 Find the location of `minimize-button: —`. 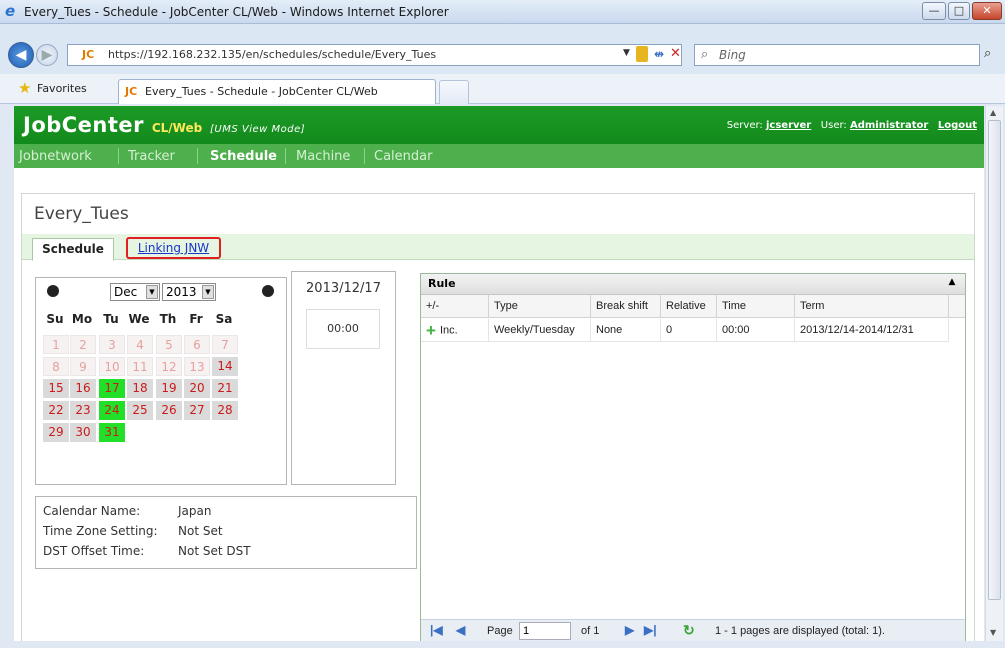

minimize-button: — is located at coordinates (934, 11).